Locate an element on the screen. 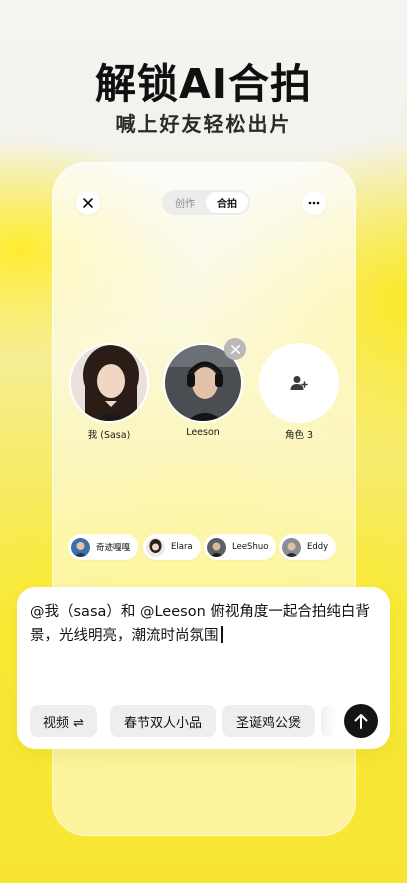 This screenshot has height=883, width=407. tab-create: 创作 is located at coordinates (185, 202).